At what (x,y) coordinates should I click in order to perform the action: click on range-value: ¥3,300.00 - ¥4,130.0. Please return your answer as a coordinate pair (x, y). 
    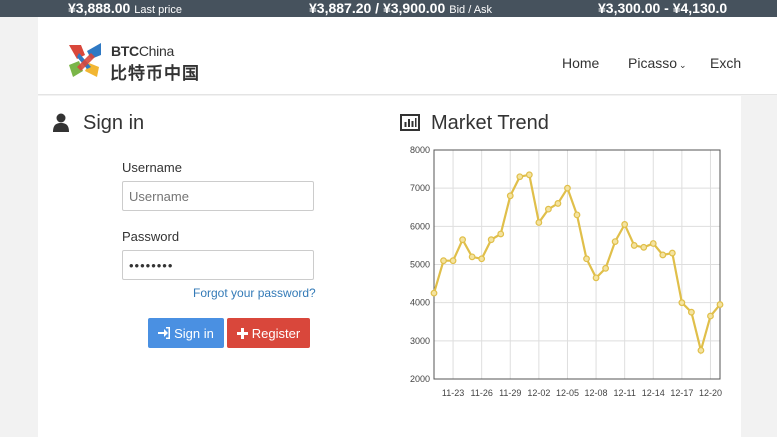
    Looking at the image, I should click on (663, 8).